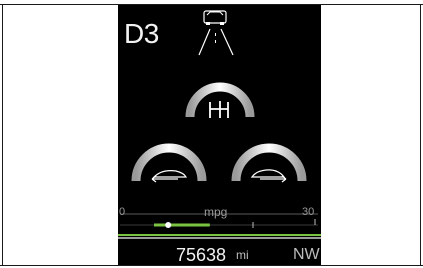  Describe the element at coordinates (216, 33) in the screenshot. I see `lane-assist-icon` at that location.